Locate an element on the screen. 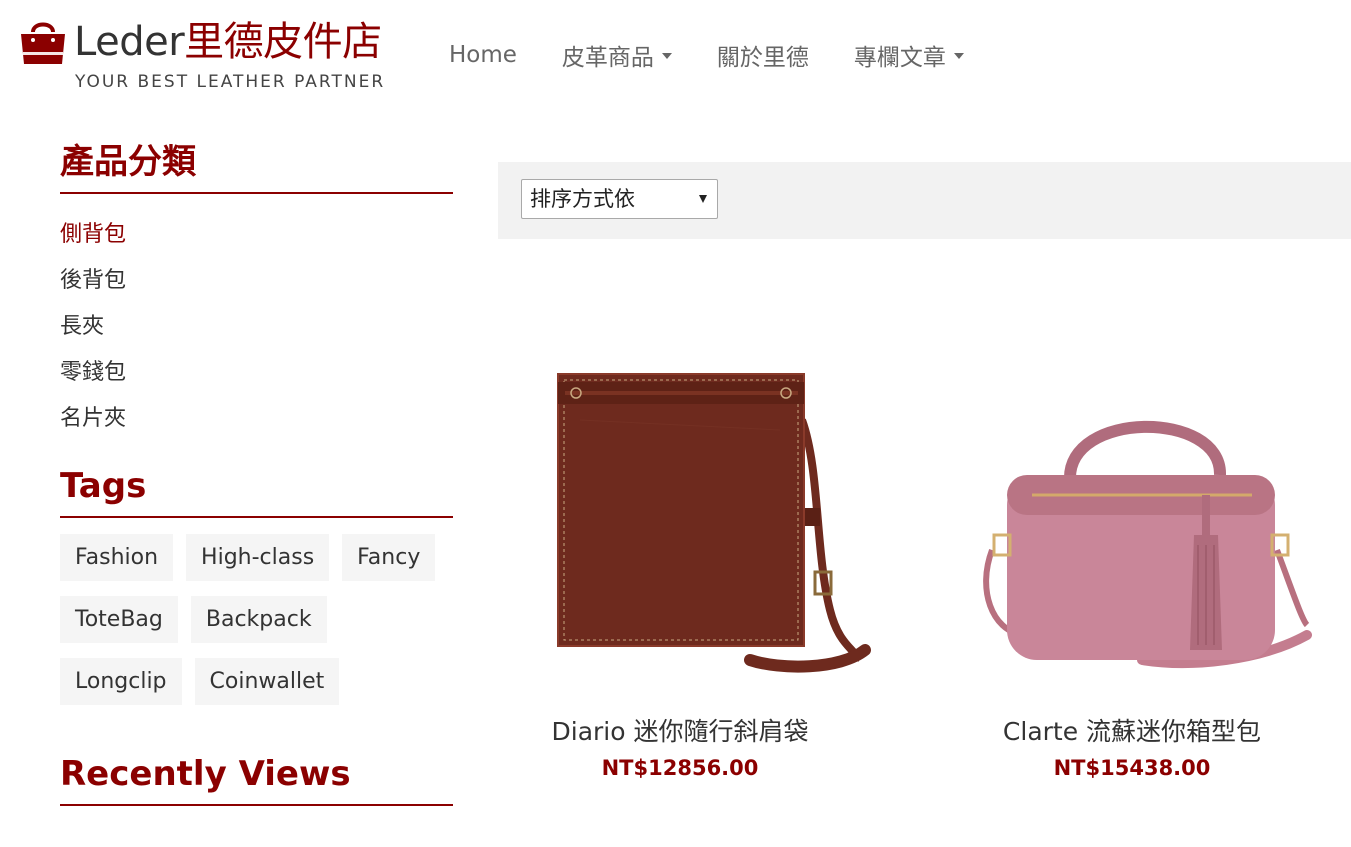 Image resolution: width=1351 pixels, height=847 pixels. tags-heading: Tags is located at coordinates (256, 491).